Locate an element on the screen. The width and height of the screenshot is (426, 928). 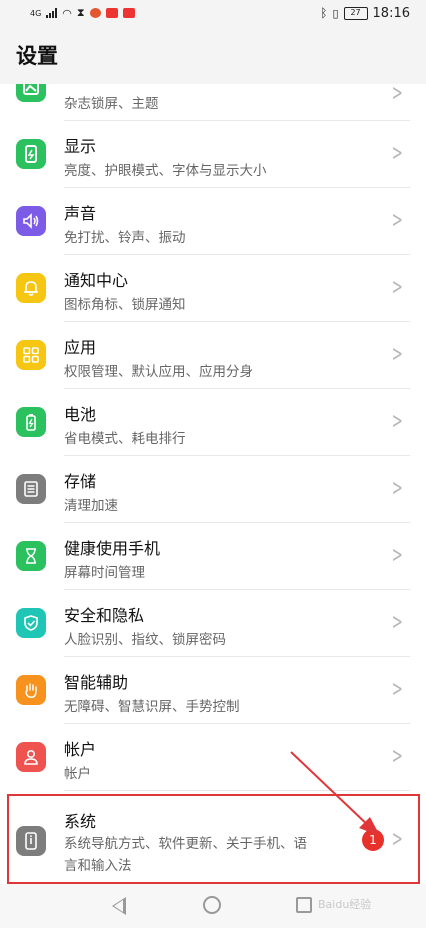
shield-icon is located at coordinates (31, 623).